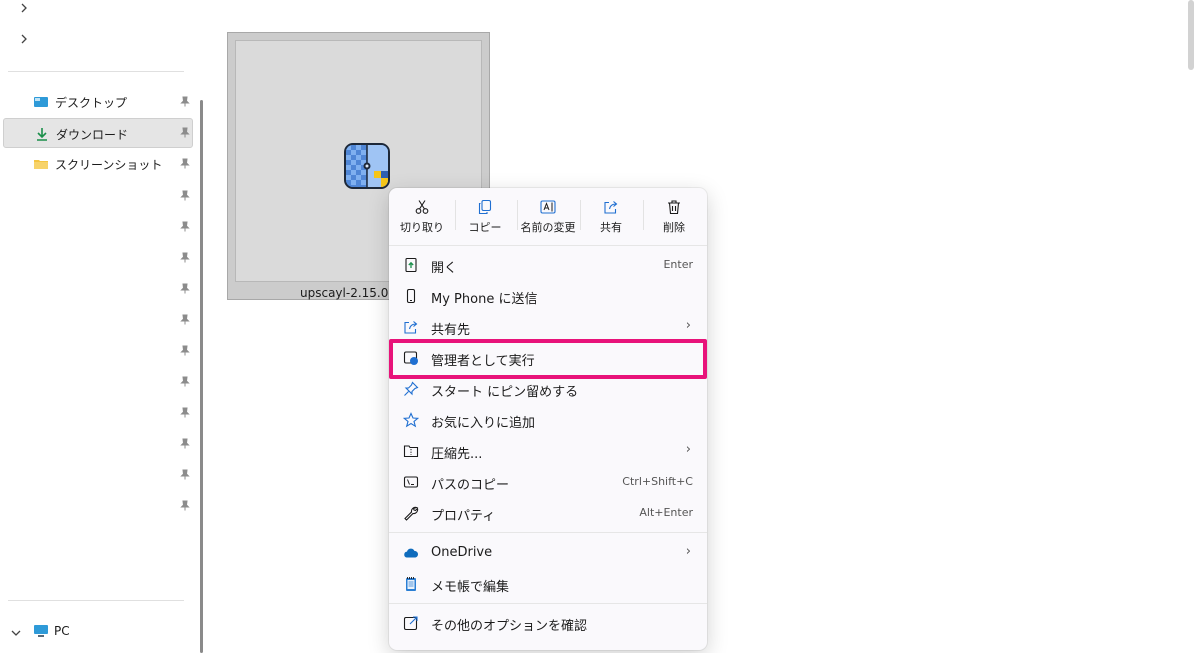 The width and height of the screenshot is (1200, 653). Describe the element at coordinates (548, 327) in the screenshot. I see `menu-item-share-to: 共有先 ›` at that location.